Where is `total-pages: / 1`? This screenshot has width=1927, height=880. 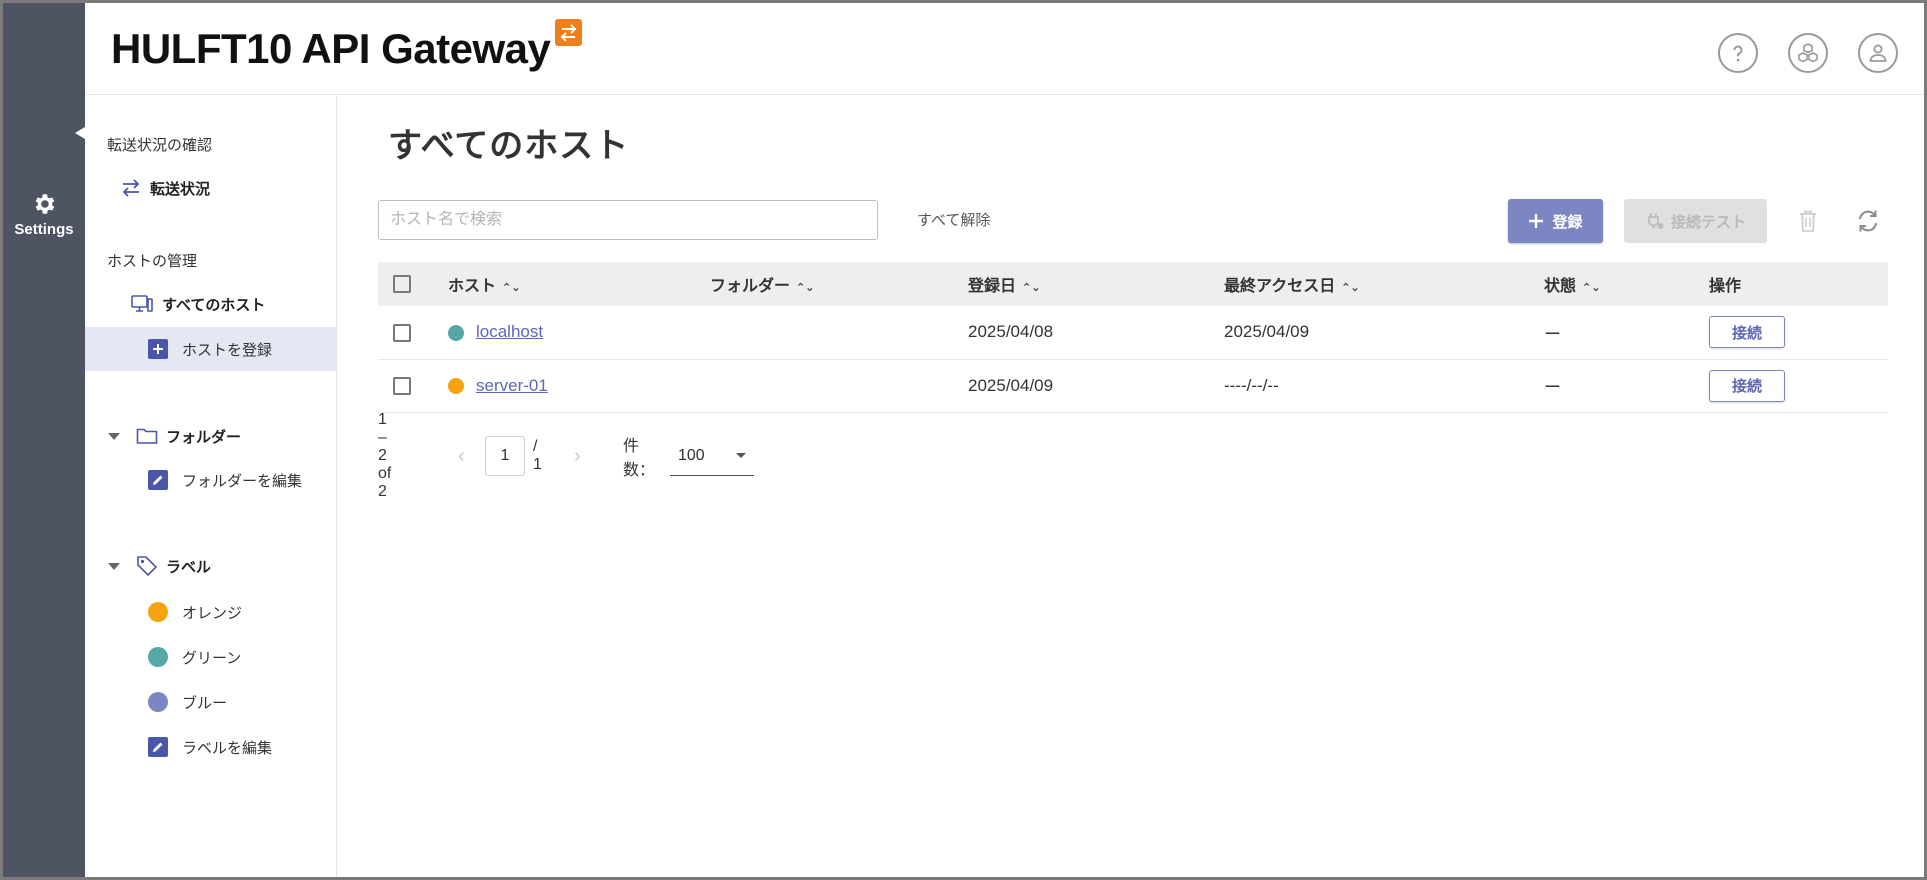 total-pages: / 1 is located at coordinates (537, 455).